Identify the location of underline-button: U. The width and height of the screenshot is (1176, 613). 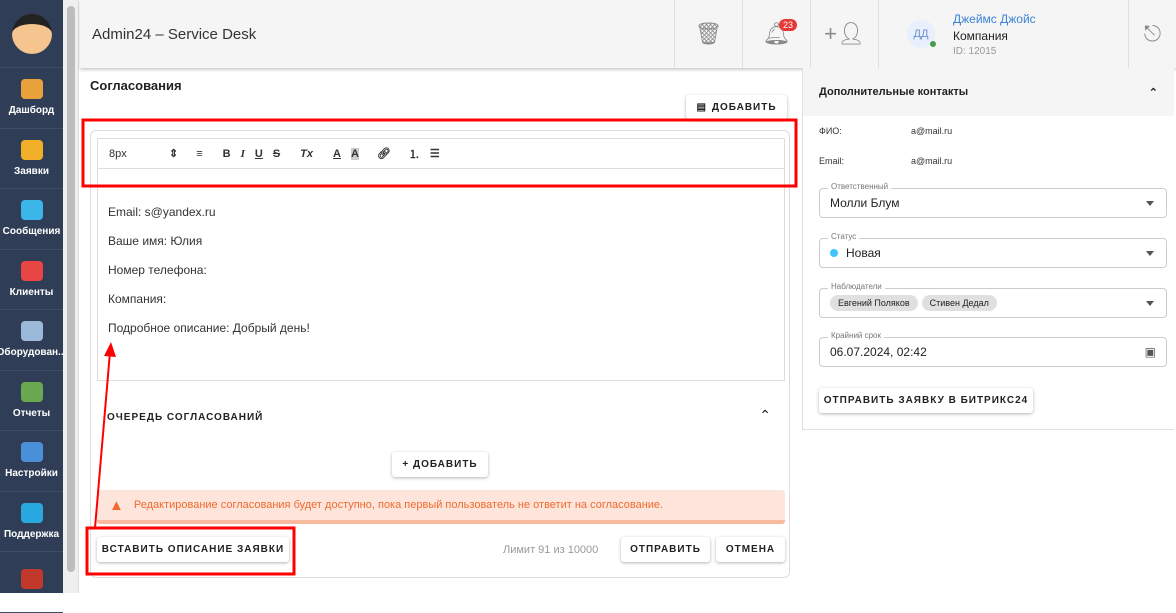
(259, 154).